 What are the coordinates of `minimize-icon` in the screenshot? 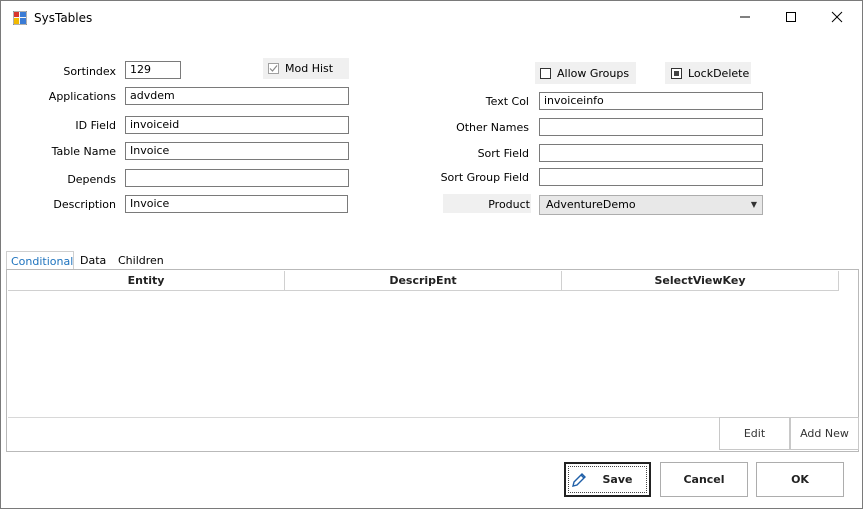 It's located at (745, 17).